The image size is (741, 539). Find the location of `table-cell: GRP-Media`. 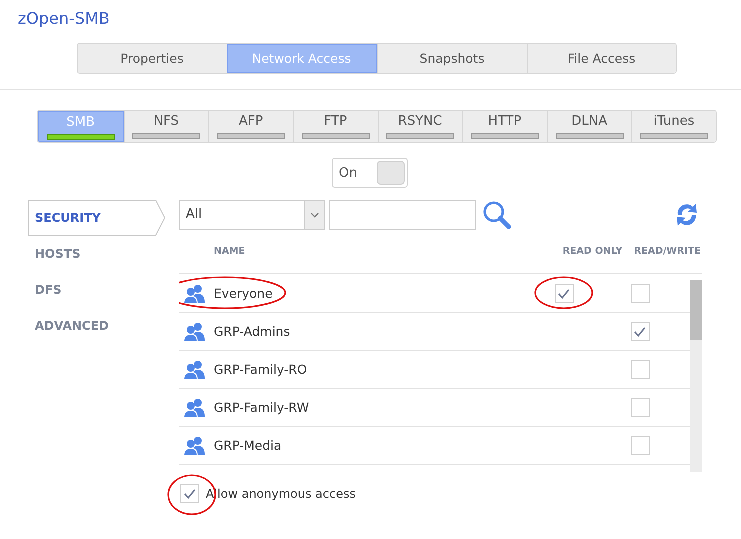

table-cell: GRP-Media is located at coordinates (248, 445).